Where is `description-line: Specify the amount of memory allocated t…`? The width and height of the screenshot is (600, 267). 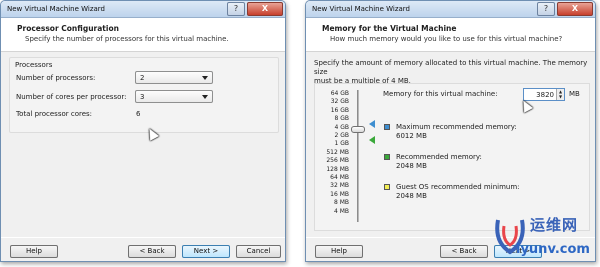 description-line: Specify the amount of memory allocated t… is located at coordinates (451, 67).